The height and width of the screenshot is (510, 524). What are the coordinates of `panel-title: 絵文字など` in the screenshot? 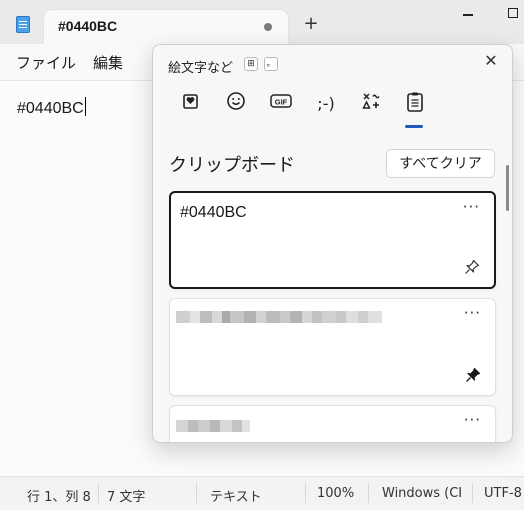 It's located at (201, 68).